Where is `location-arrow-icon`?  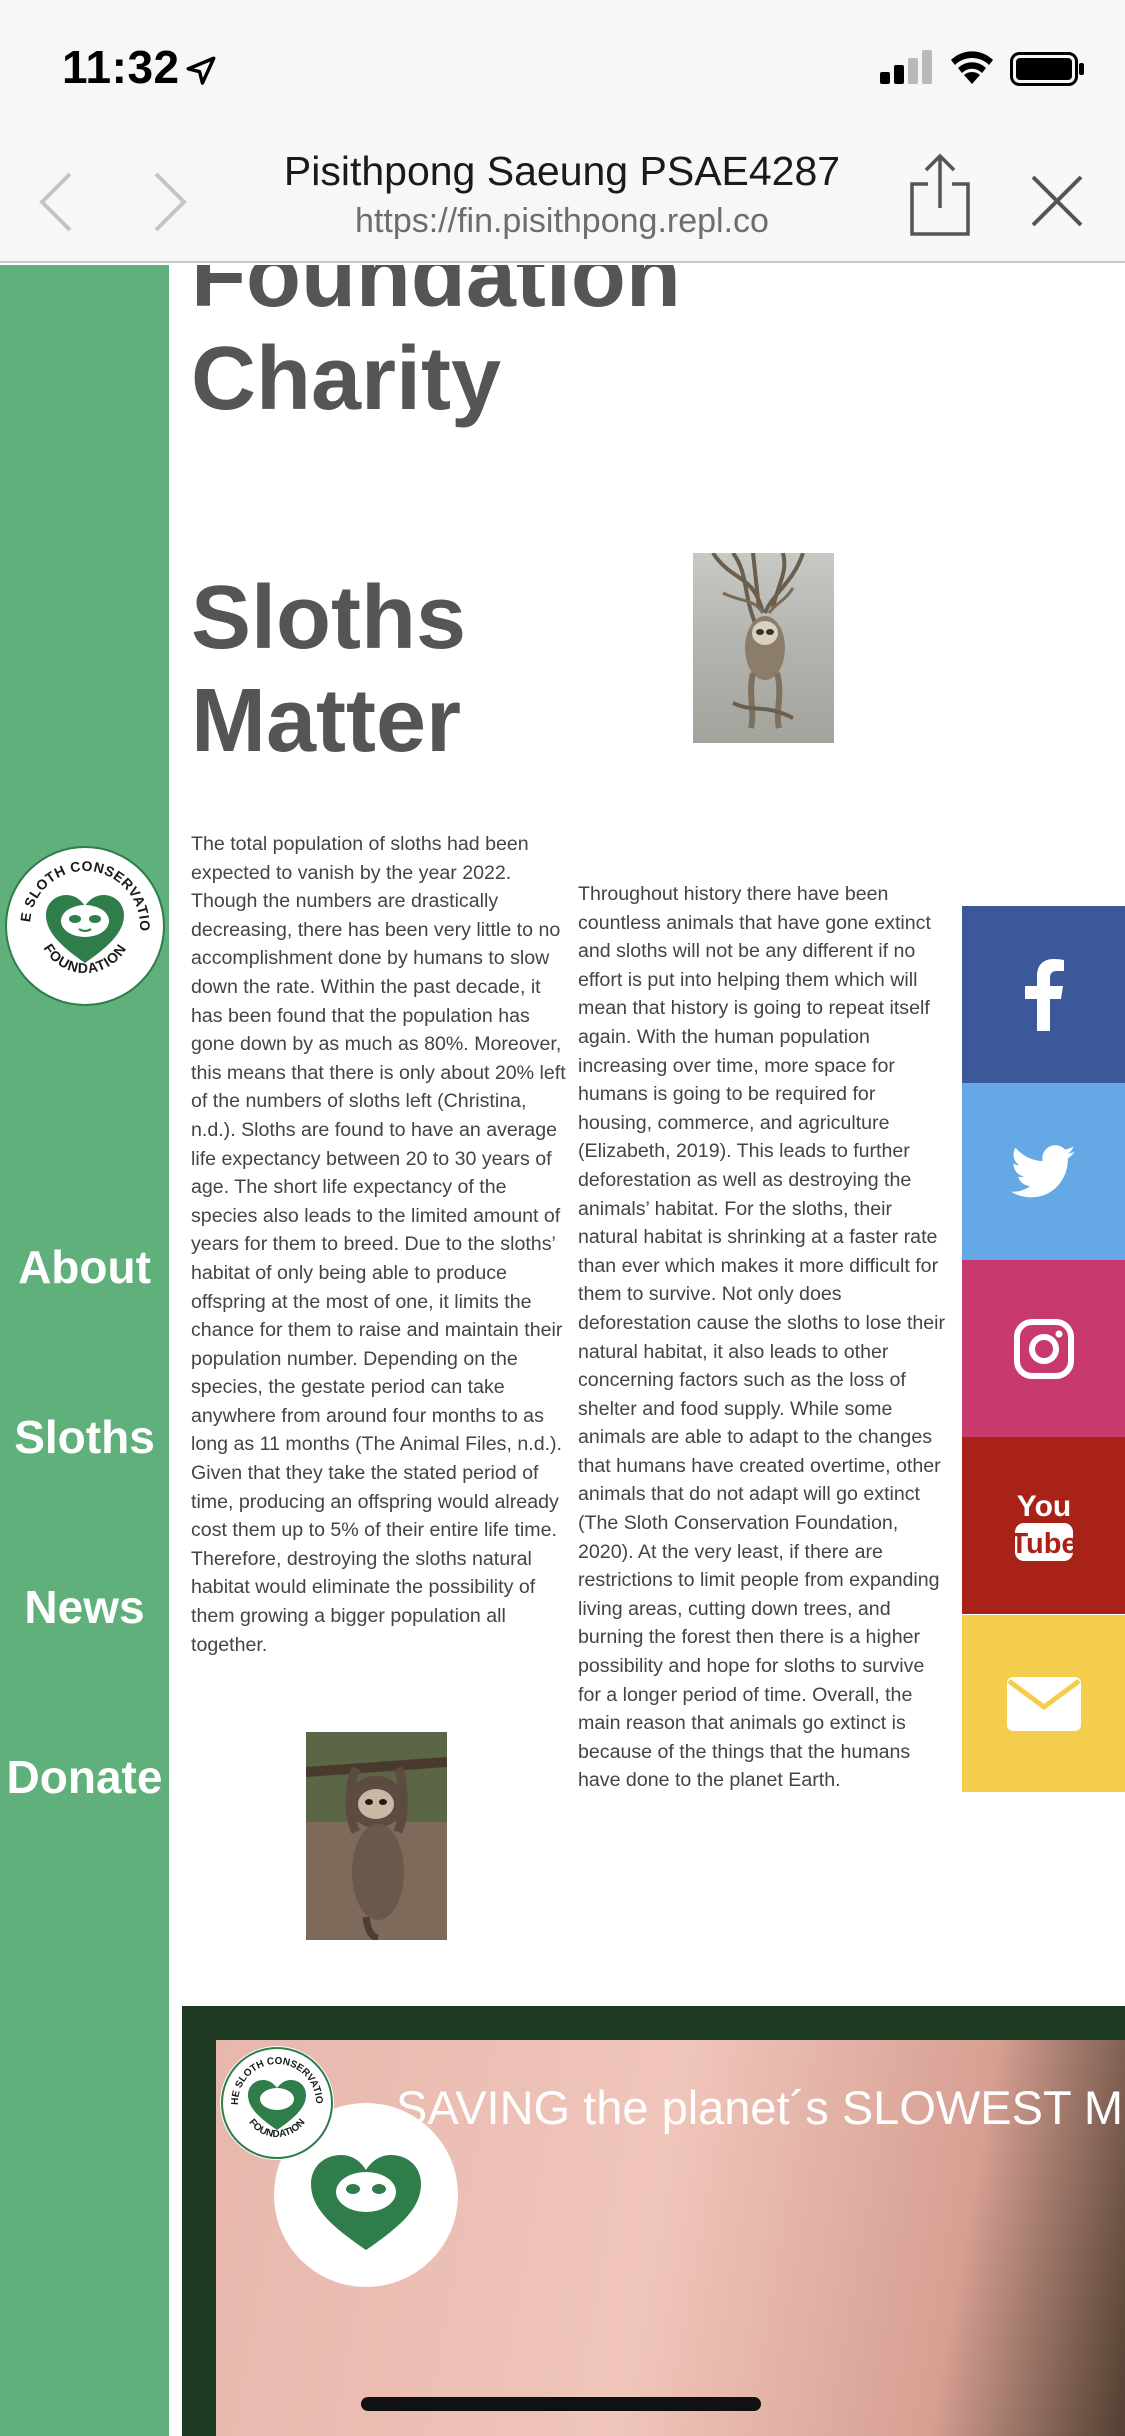
location-arrow-icon is located at coordinates (201, 70).